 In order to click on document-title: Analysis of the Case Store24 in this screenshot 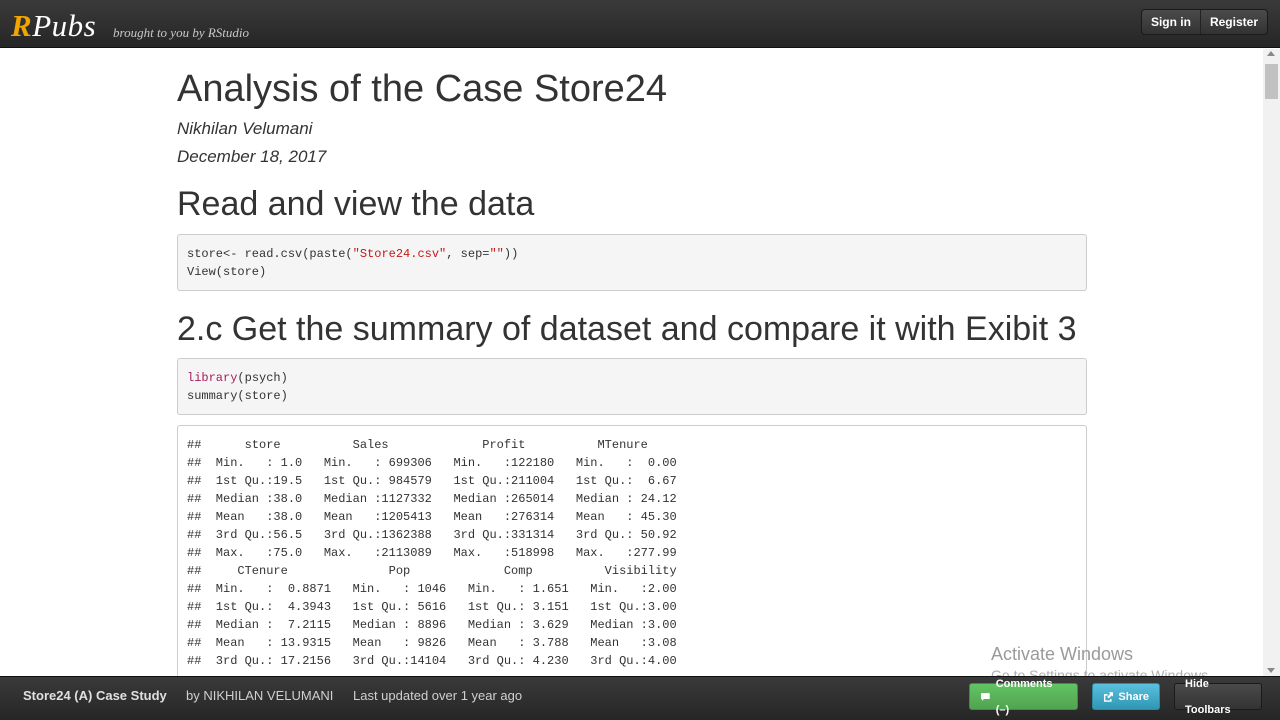, I will do `click(422, 89)`.